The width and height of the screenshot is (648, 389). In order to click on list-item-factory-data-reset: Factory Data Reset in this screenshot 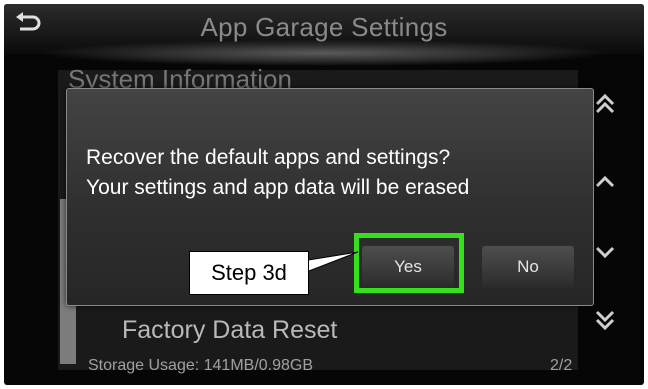, I will do `click(229, 330)`.